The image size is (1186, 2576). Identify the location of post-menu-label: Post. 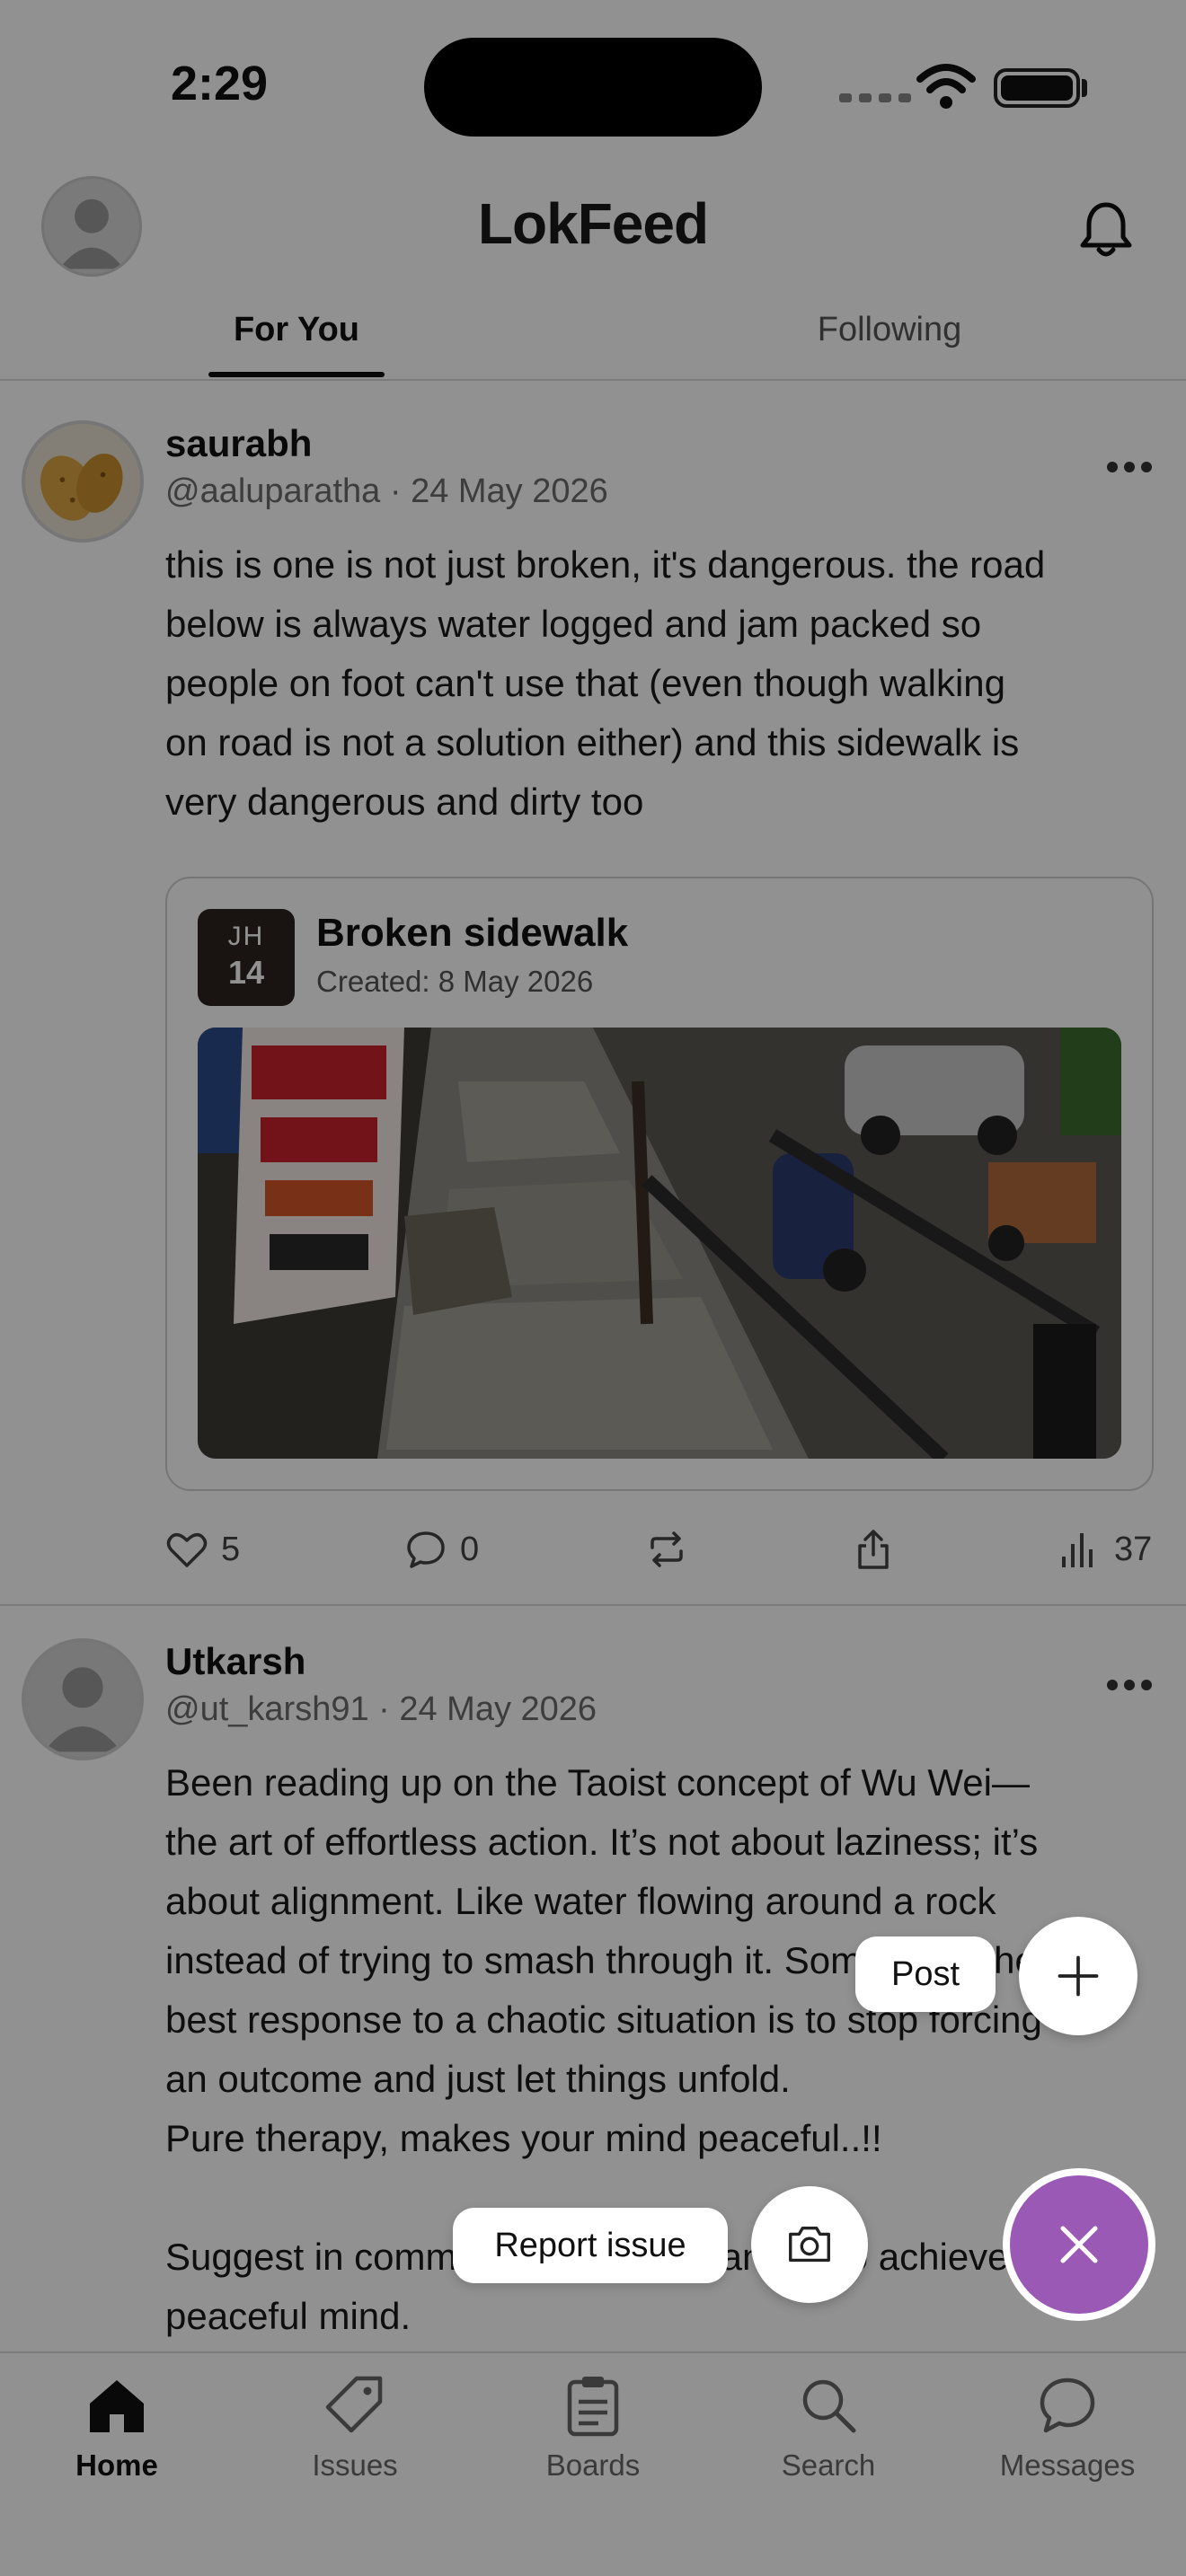
(925, 1974).